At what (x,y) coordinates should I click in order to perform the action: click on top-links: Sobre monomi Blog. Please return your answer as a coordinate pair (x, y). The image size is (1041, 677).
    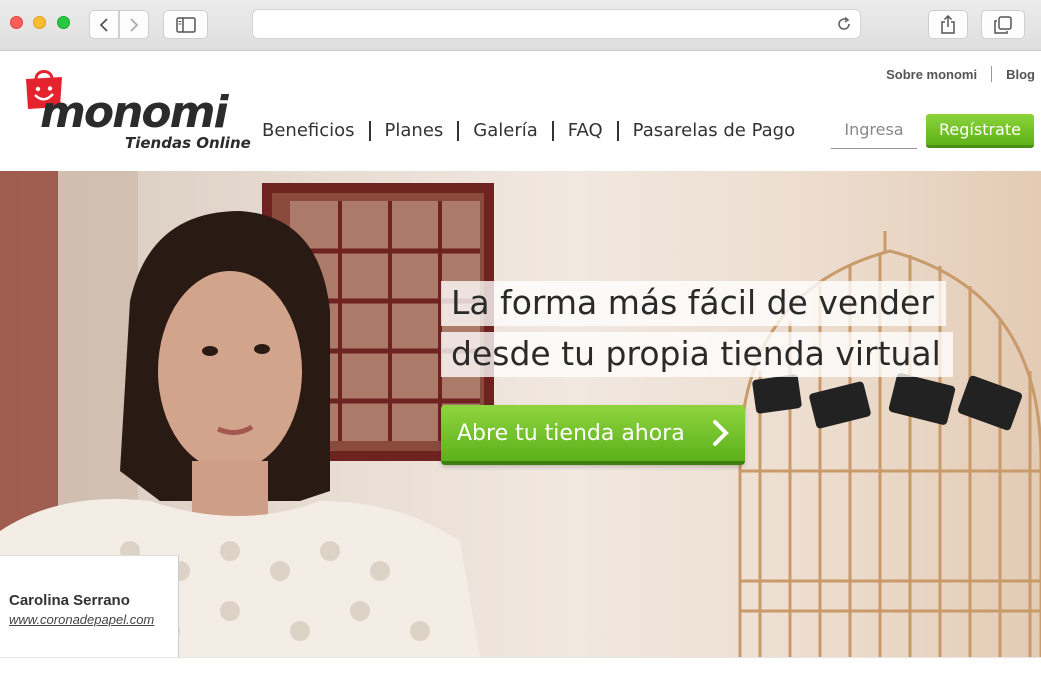
    Looking at the image, I should click on (960, 74).